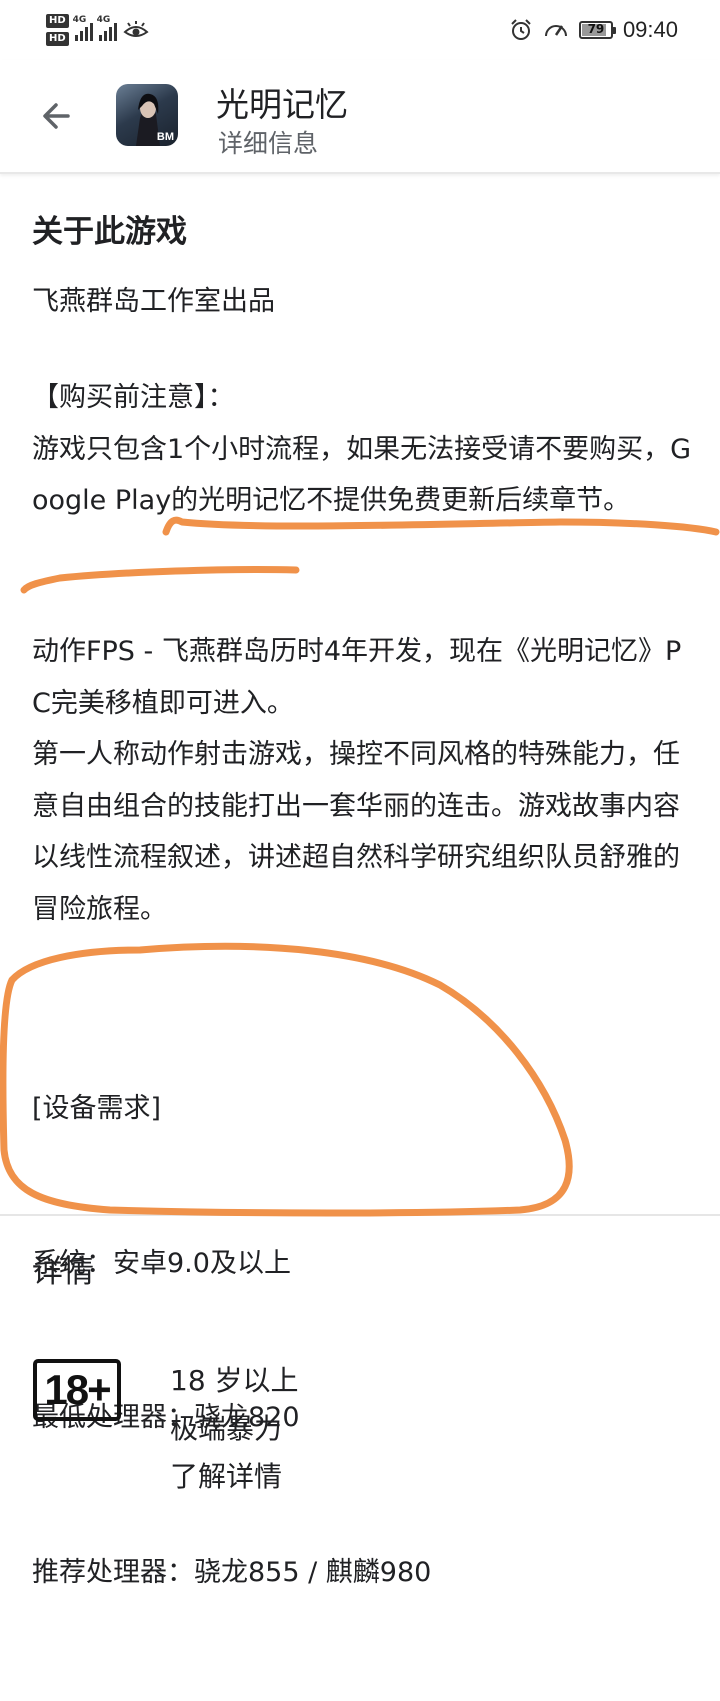  What do you see at coordinates (521, 29) in the screenshot?
I see `alarm-icon` at bounding box center [521, 29].